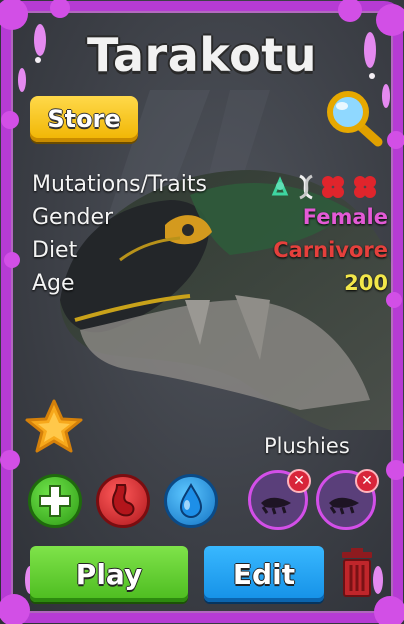  Describe the element at coordinates (330, 250) in the screenshot. I see `stat-value-diet: Carnivore` at that location.